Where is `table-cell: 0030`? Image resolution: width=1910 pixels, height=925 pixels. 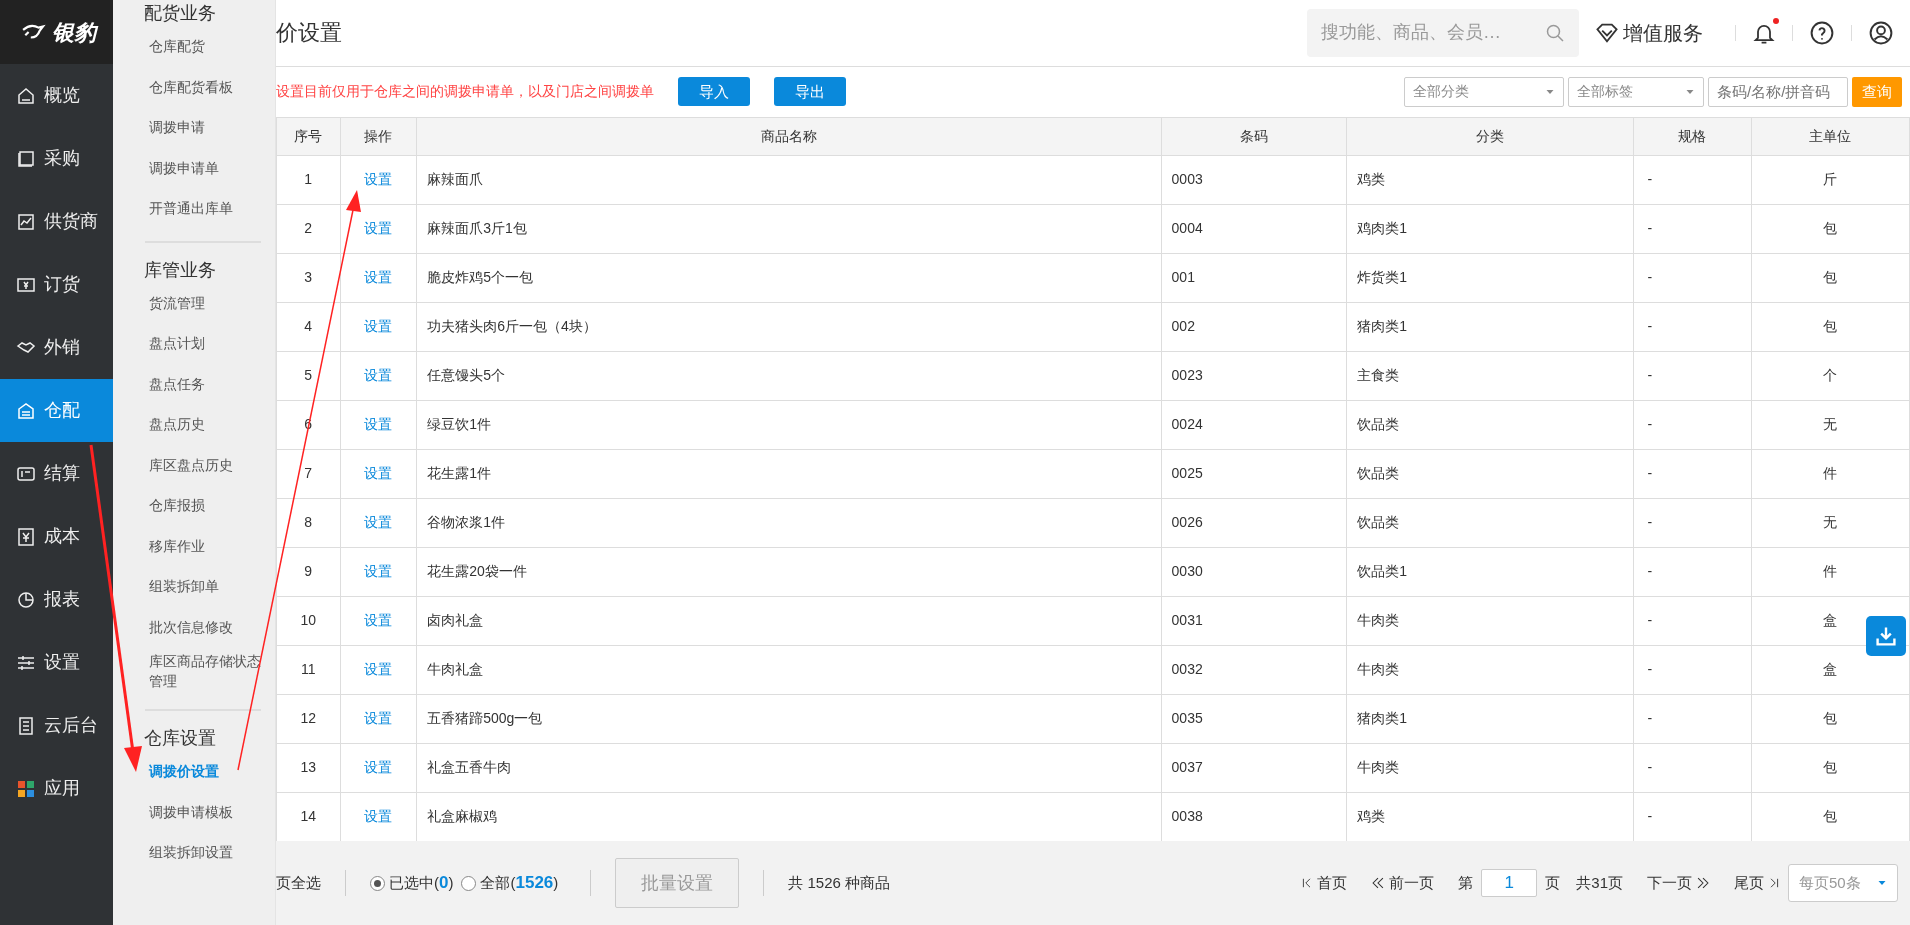
table-cell: 0030 is located at coordinates (1254, 572).